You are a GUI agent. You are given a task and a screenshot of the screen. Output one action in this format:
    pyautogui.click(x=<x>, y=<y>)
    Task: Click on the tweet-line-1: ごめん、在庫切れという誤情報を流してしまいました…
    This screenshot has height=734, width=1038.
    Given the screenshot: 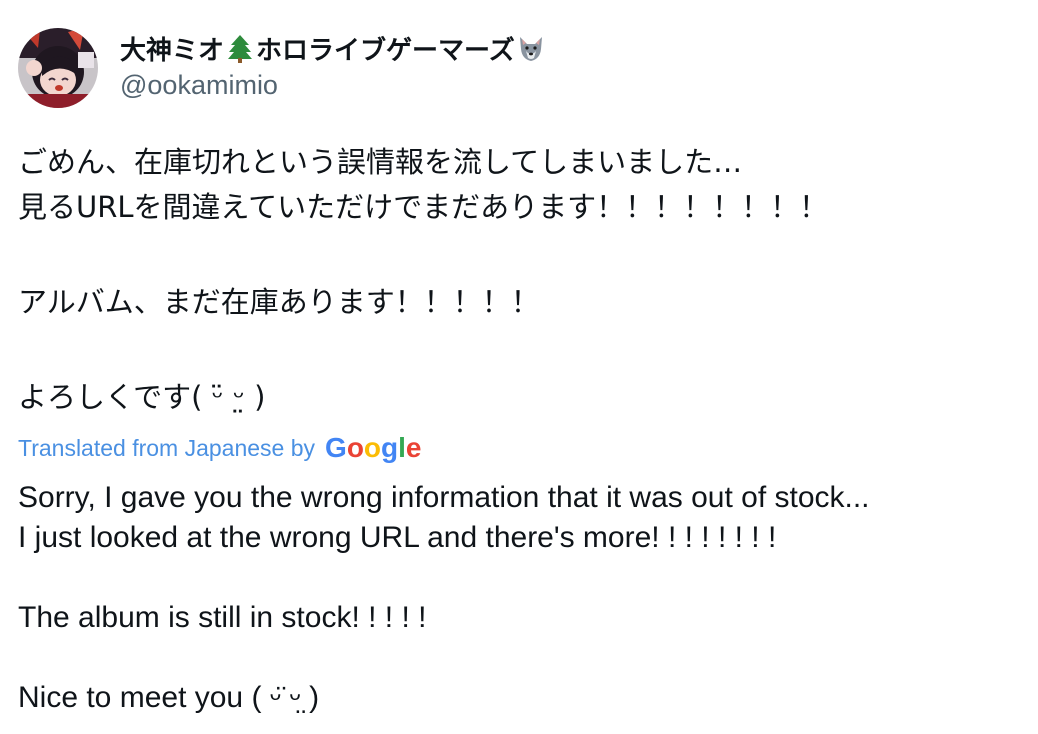 What is the action you would take?
    pyautogui.click(x=380, y=162)
    